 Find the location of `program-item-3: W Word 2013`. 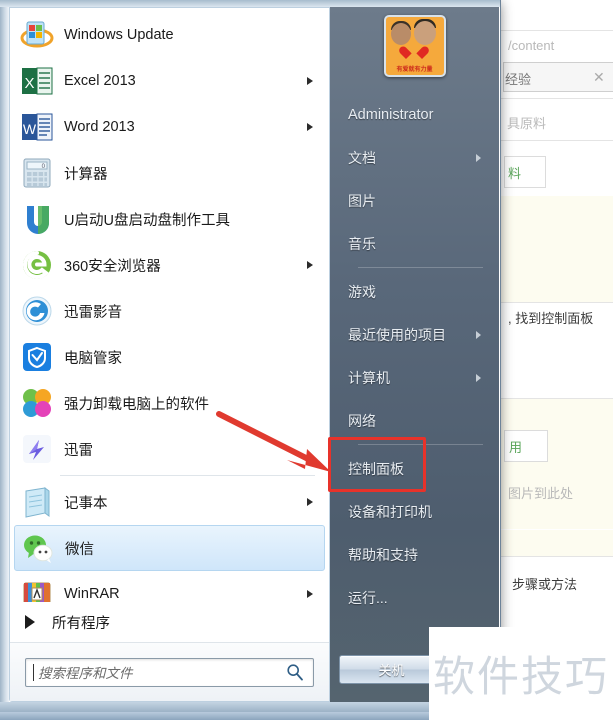

program-item-3: W Word 2013 is located at coordinates (169, 127).